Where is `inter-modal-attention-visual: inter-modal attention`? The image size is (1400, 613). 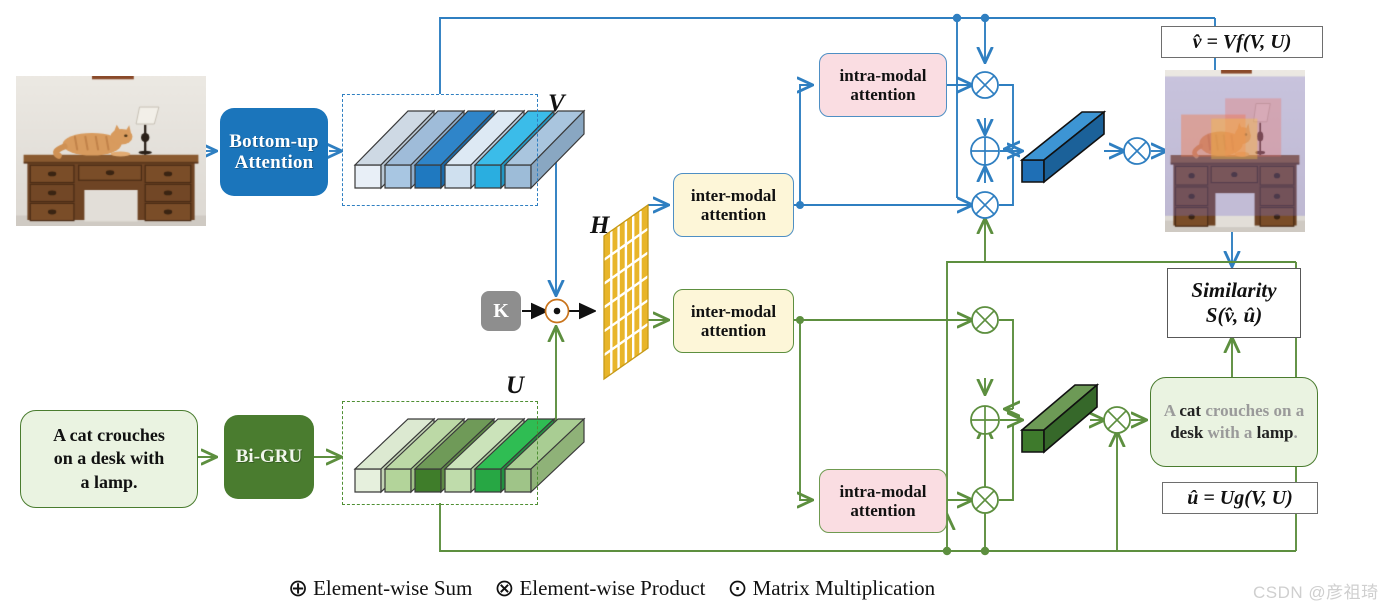
inter-modal-attention-visual: inter-modal attention is located at coordinates (733, 205).